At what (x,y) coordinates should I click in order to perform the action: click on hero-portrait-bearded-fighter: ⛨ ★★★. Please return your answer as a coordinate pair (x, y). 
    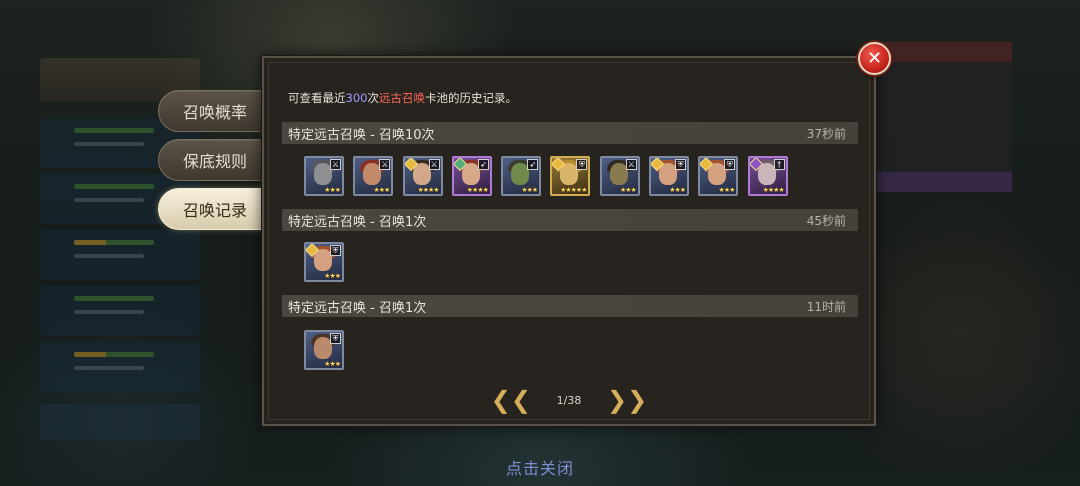
    Looking at the image, I should click on (324, 350).